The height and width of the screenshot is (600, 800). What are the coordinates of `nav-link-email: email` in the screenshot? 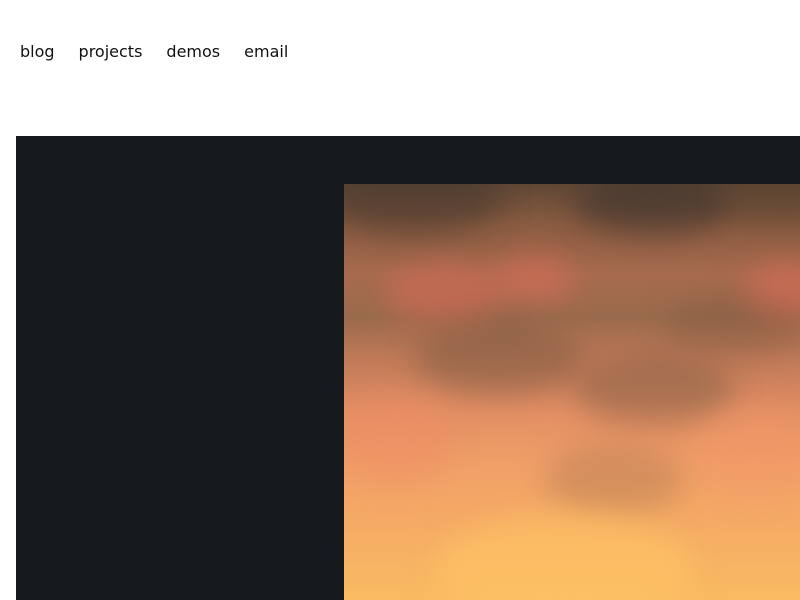 It's located at (266, 52).